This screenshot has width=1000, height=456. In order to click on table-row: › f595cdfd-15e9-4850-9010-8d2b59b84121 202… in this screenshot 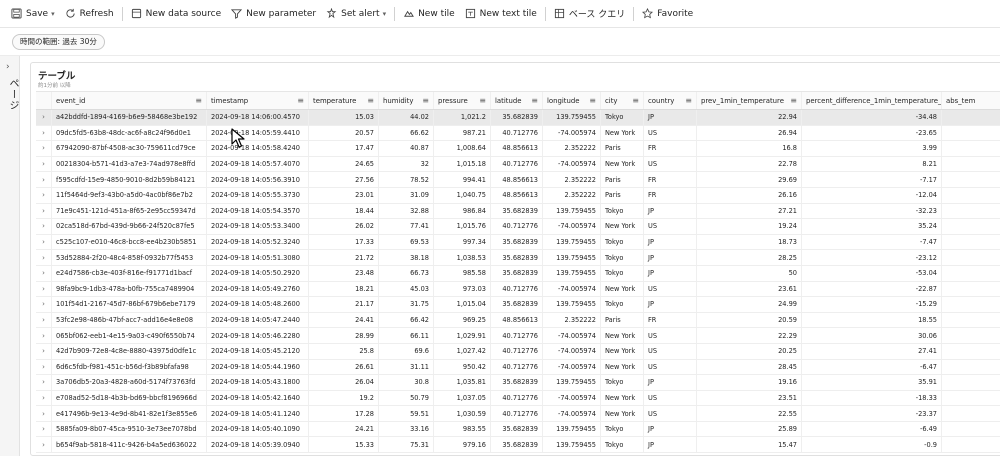, I will do `click(518, 180)`.